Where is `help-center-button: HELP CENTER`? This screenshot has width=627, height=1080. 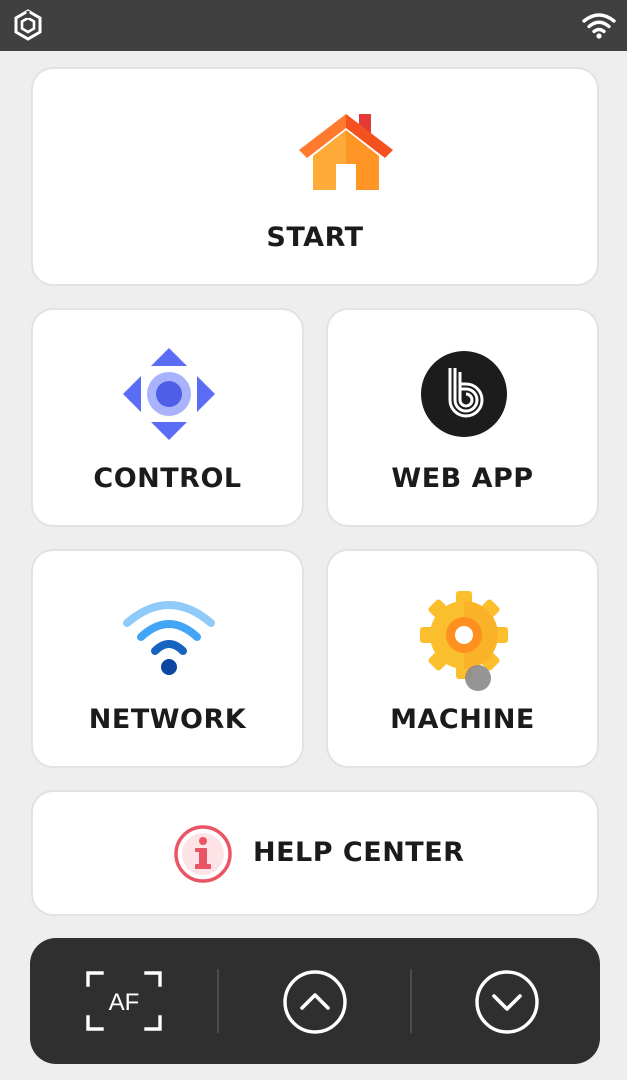
help-center-button: HELP CENTER is located at coordinates (315, 853).